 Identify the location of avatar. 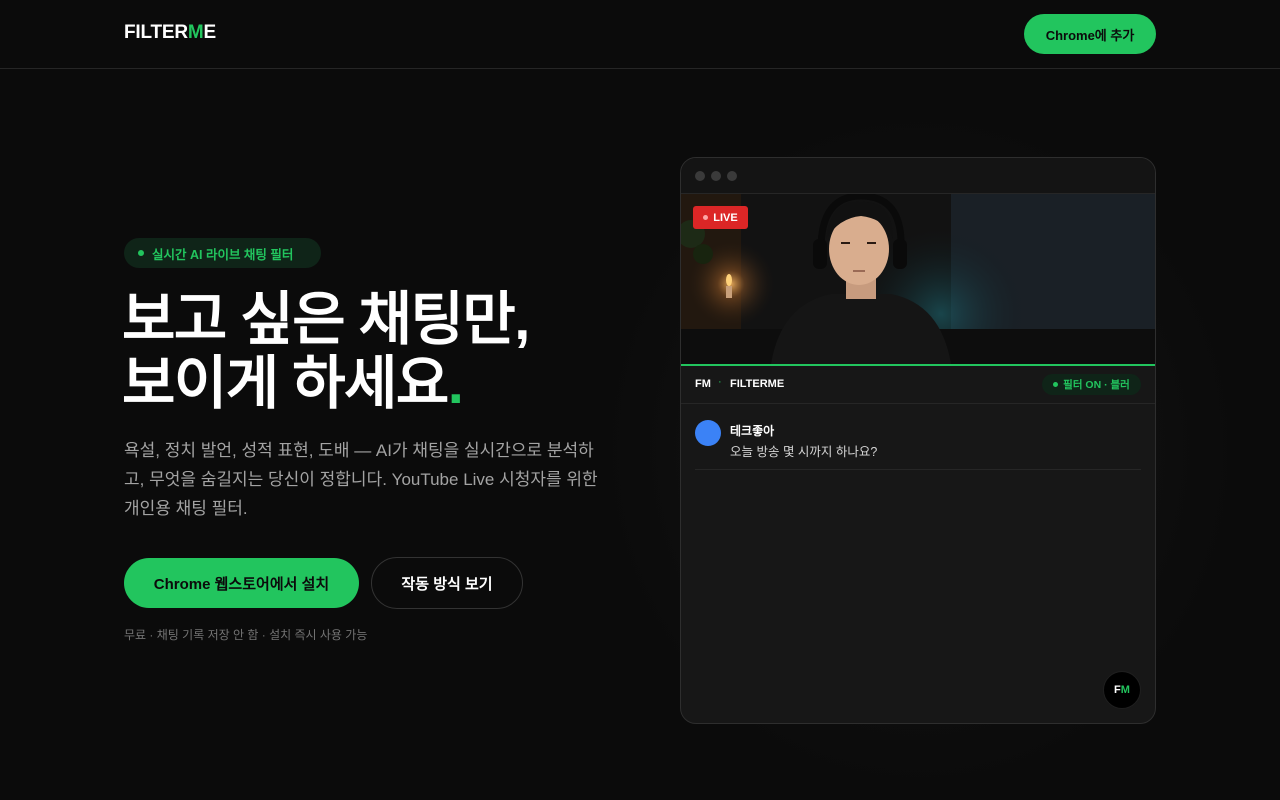
(708, 433).